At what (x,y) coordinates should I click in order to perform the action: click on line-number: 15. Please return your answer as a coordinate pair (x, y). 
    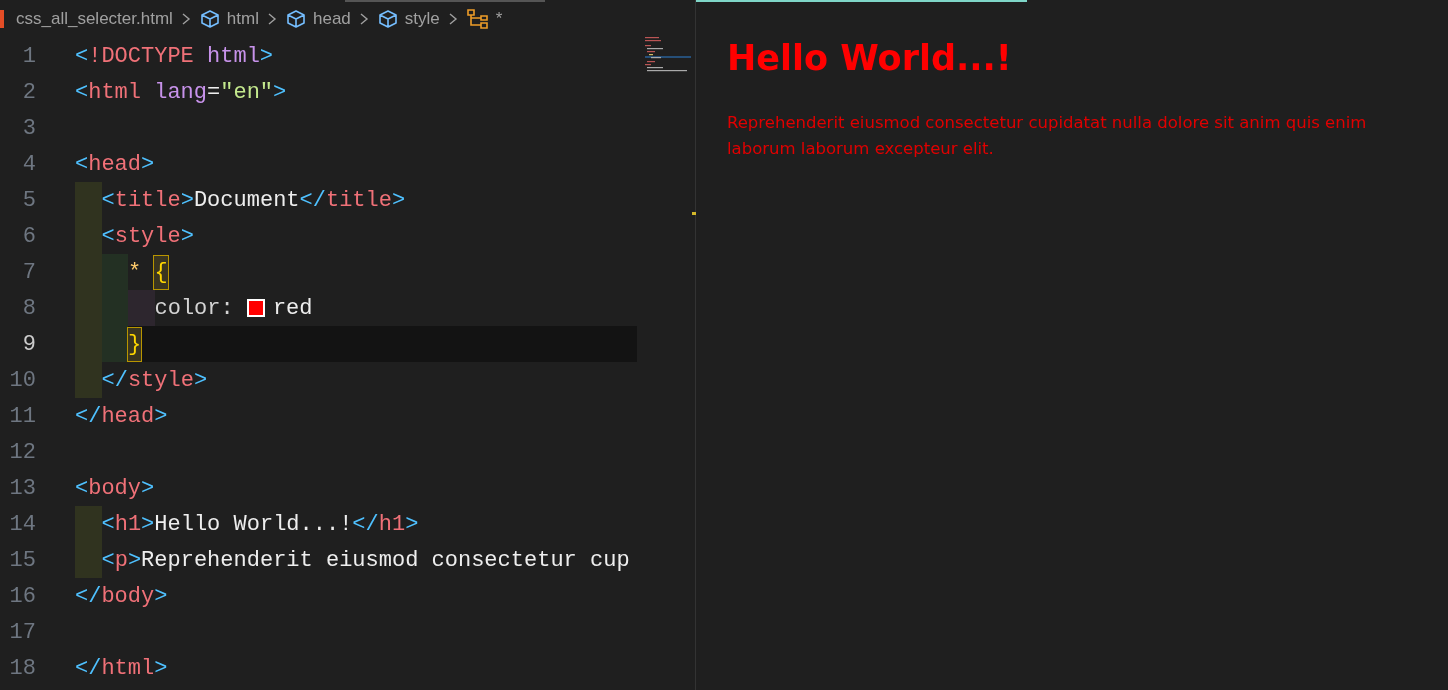
    Looking at the image, I should click on (22, 560).